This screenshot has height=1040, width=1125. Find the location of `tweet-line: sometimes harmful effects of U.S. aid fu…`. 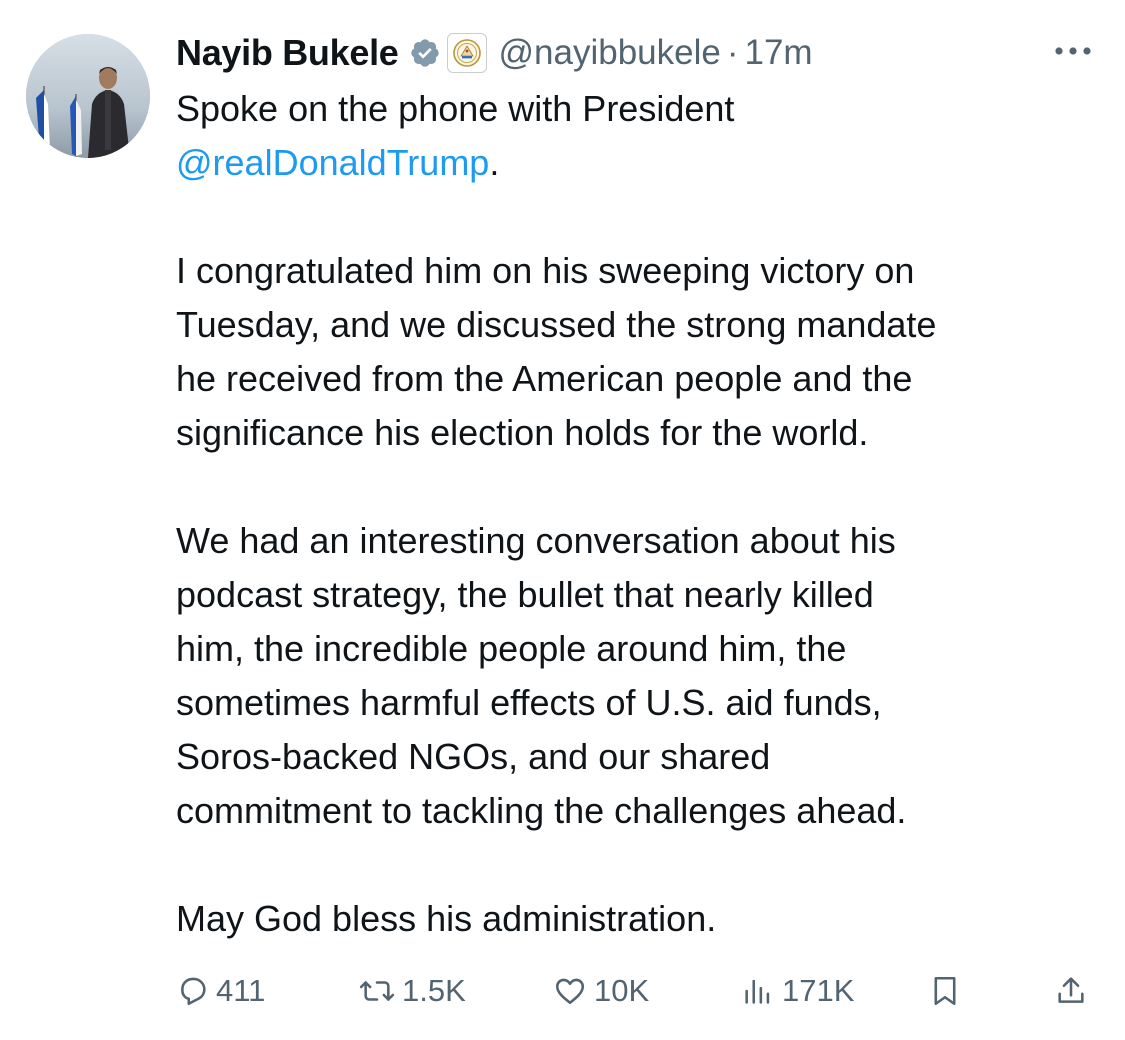

tweet-line: sometimes harmful effects of U.S. aid fu… is located at coordinates (529, 702).